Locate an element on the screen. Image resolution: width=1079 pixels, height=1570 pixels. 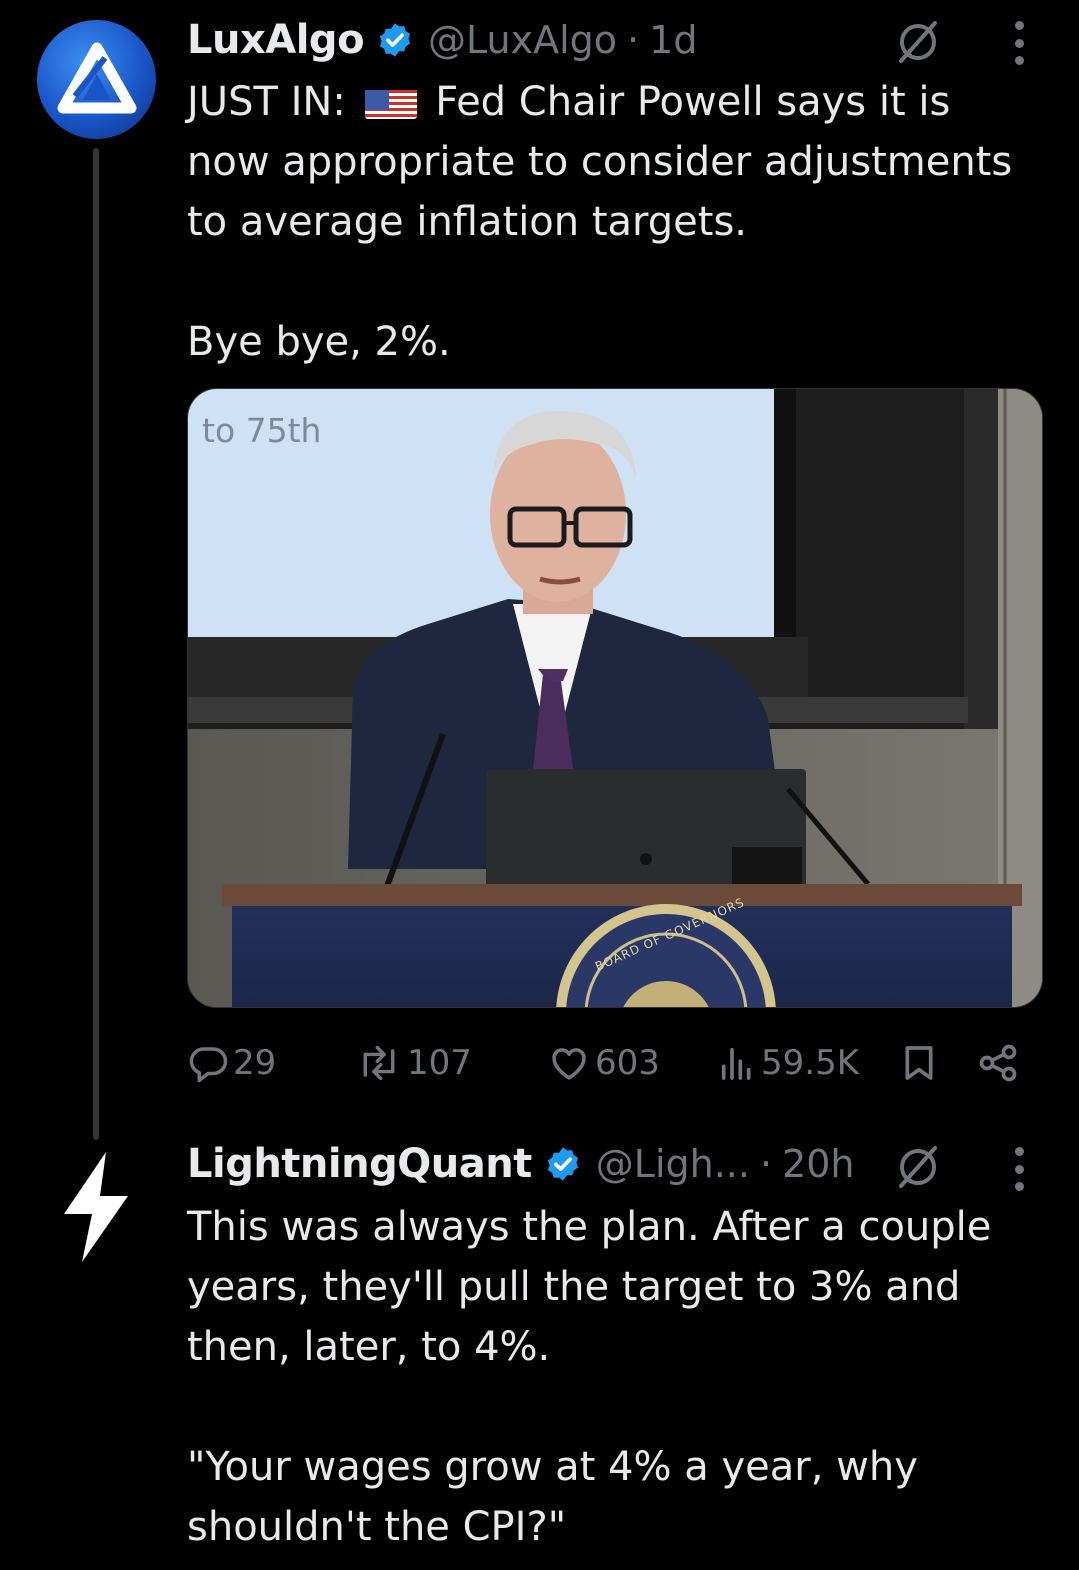
avatar-luxalgo is located at coordinates (96, 79).